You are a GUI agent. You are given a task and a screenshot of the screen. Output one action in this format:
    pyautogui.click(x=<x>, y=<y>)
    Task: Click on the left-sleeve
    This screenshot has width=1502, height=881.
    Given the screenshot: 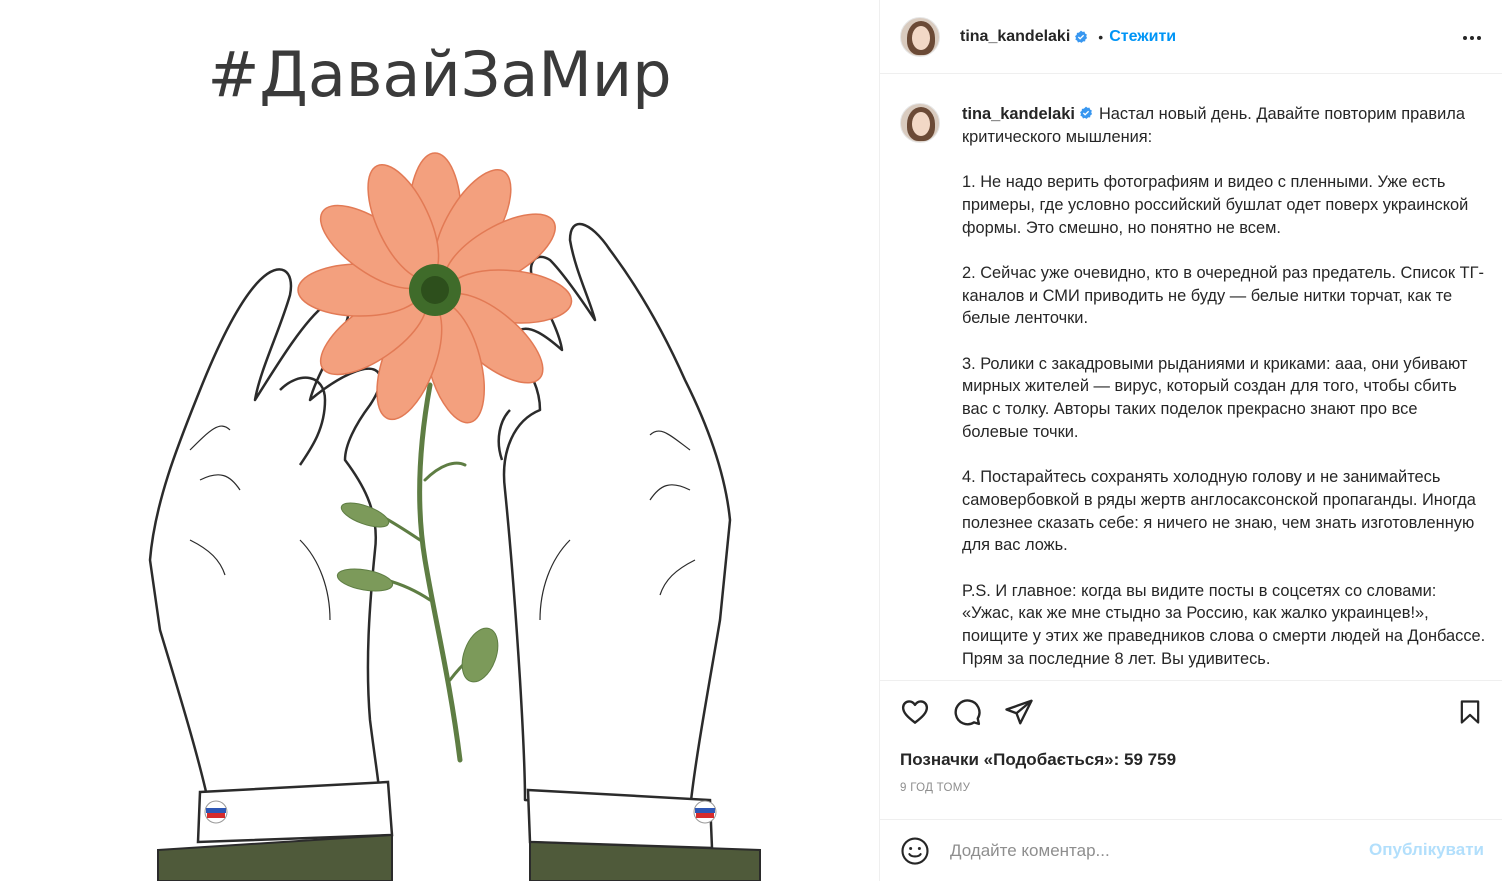 What is the action you would take?
    pyautogui.click(x=275, y=830)
    